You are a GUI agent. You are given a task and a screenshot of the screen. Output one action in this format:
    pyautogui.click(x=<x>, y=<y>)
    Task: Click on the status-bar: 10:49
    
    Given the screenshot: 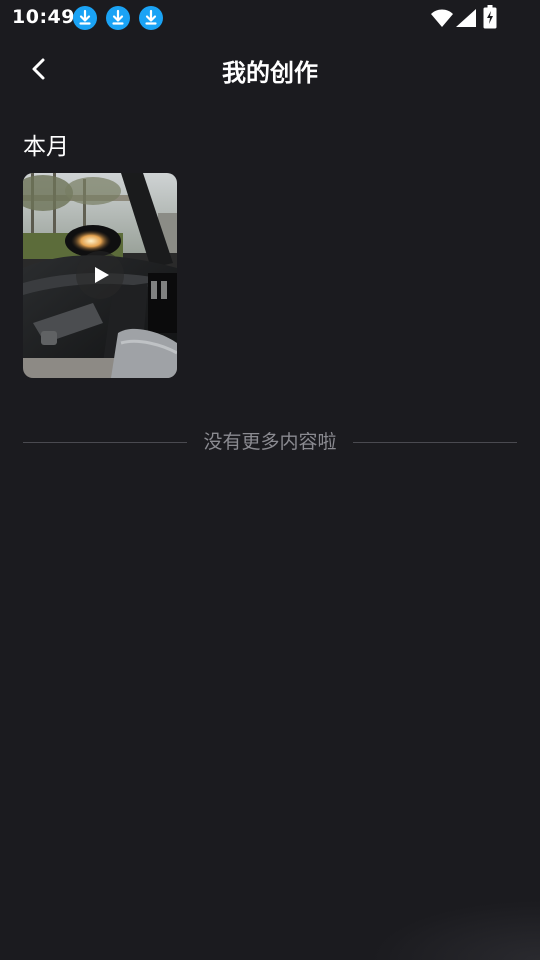 What is the action you would take?
    pyautogui.click(x=270, y=18)
    